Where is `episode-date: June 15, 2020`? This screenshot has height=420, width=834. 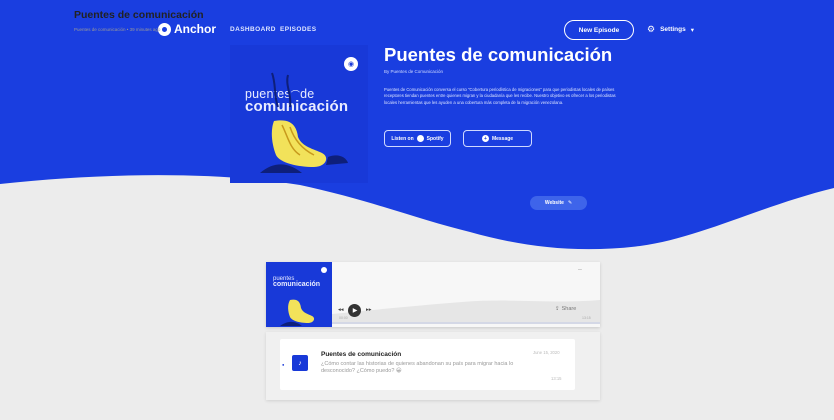
episode-date: June 15, 2020 is located at coordinates (546, 352).